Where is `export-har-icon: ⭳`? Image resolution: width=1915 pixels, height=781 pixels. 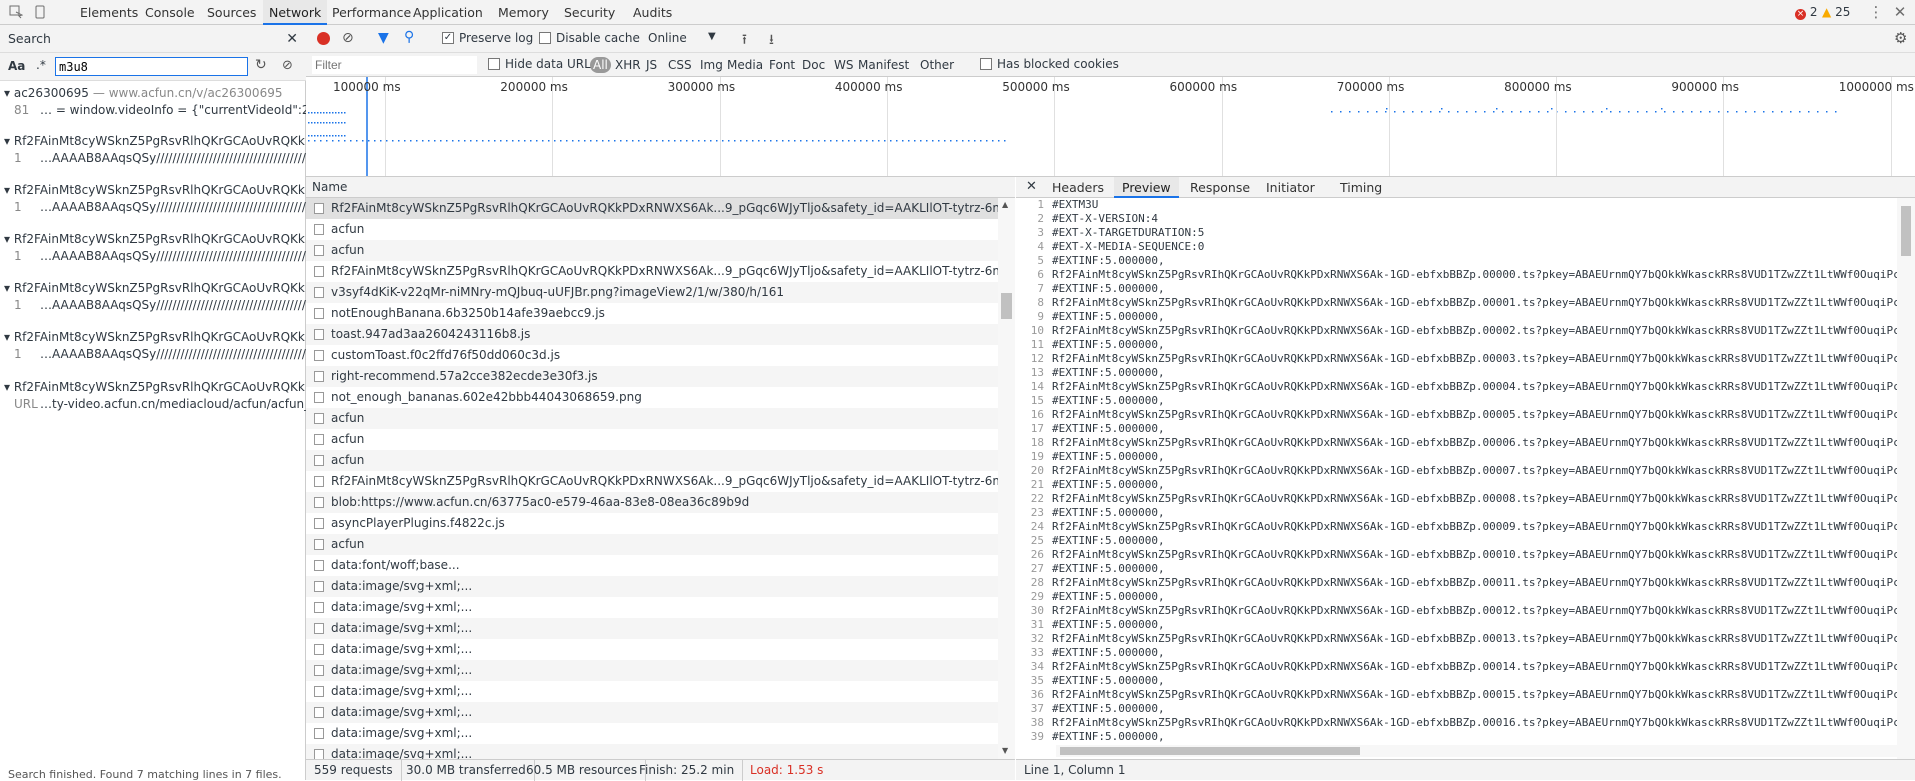
export-har-icon: ⭳ is located at coordinates (771, 41).